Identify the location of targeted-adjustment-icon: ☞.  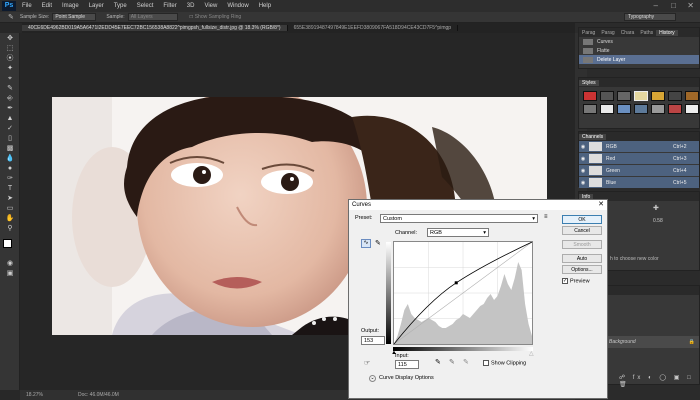
(367, 363).